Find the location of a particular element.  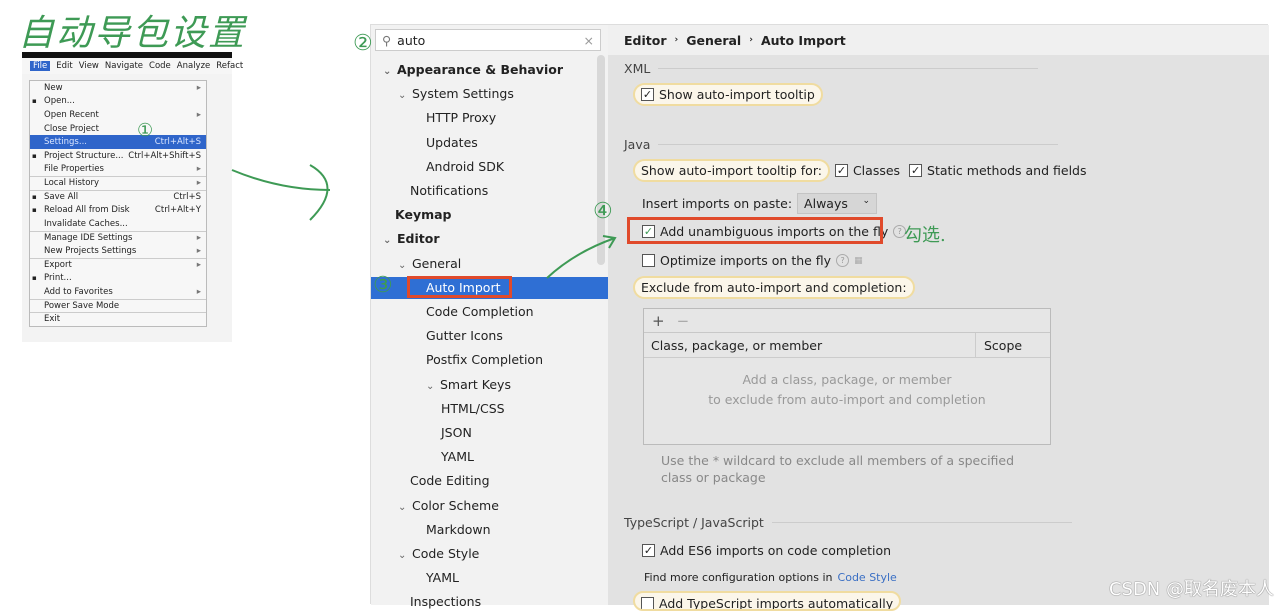

menu-code: Code is located at coordinates (160, 66).